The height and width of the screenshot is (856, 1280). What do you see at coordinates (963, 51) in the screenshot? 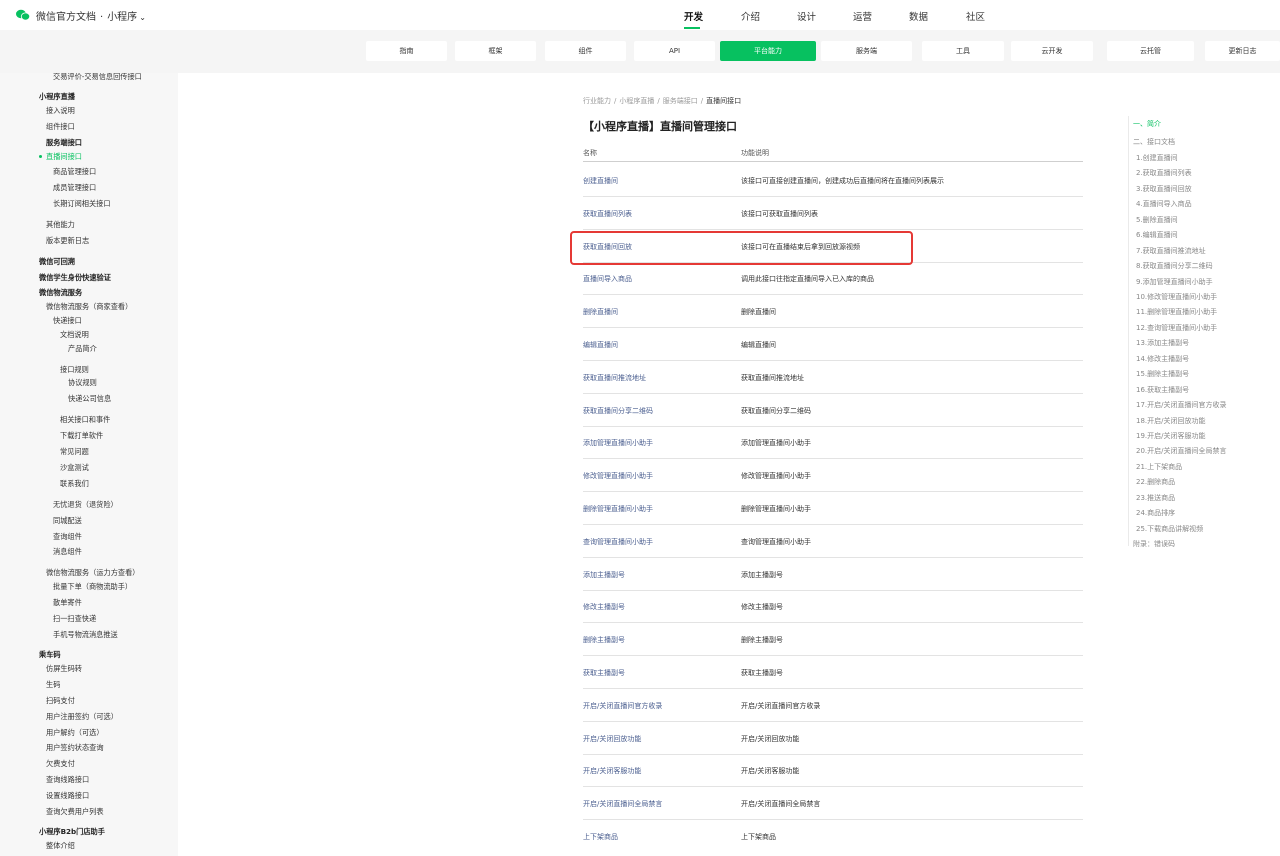
I see `subnav-tab: 工具` at bounding box center [963, 51].